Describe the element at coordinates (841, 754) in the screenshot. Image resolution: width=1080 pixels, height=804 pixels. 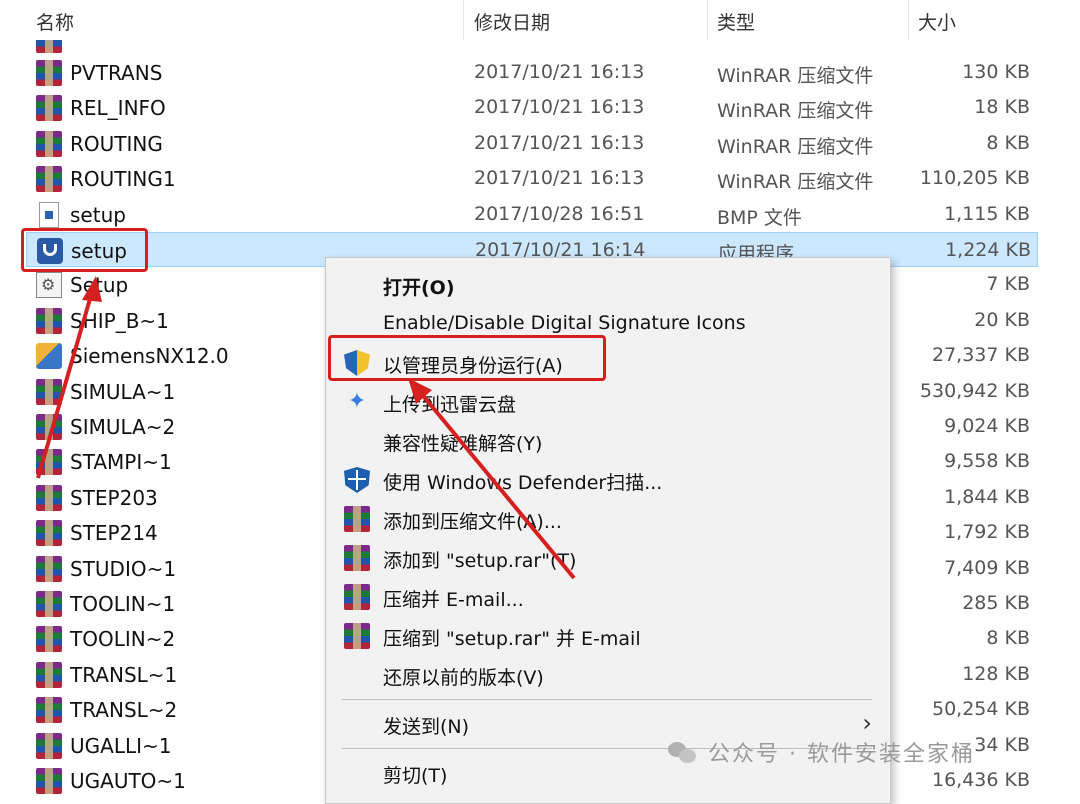
I see `watermark-text: 公众号 · 软件安装全家桶` at that location.